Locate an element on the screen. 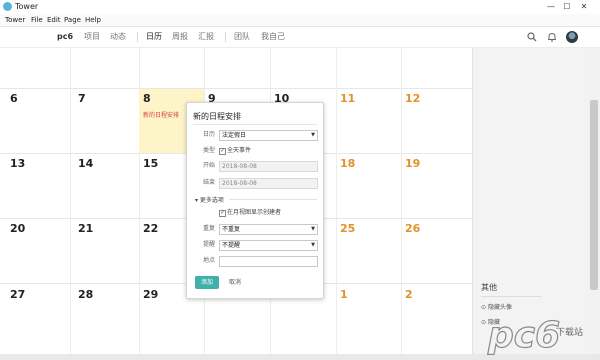 The image size is (600, 360). sidebar-divider is located at coordinates (511, 296).